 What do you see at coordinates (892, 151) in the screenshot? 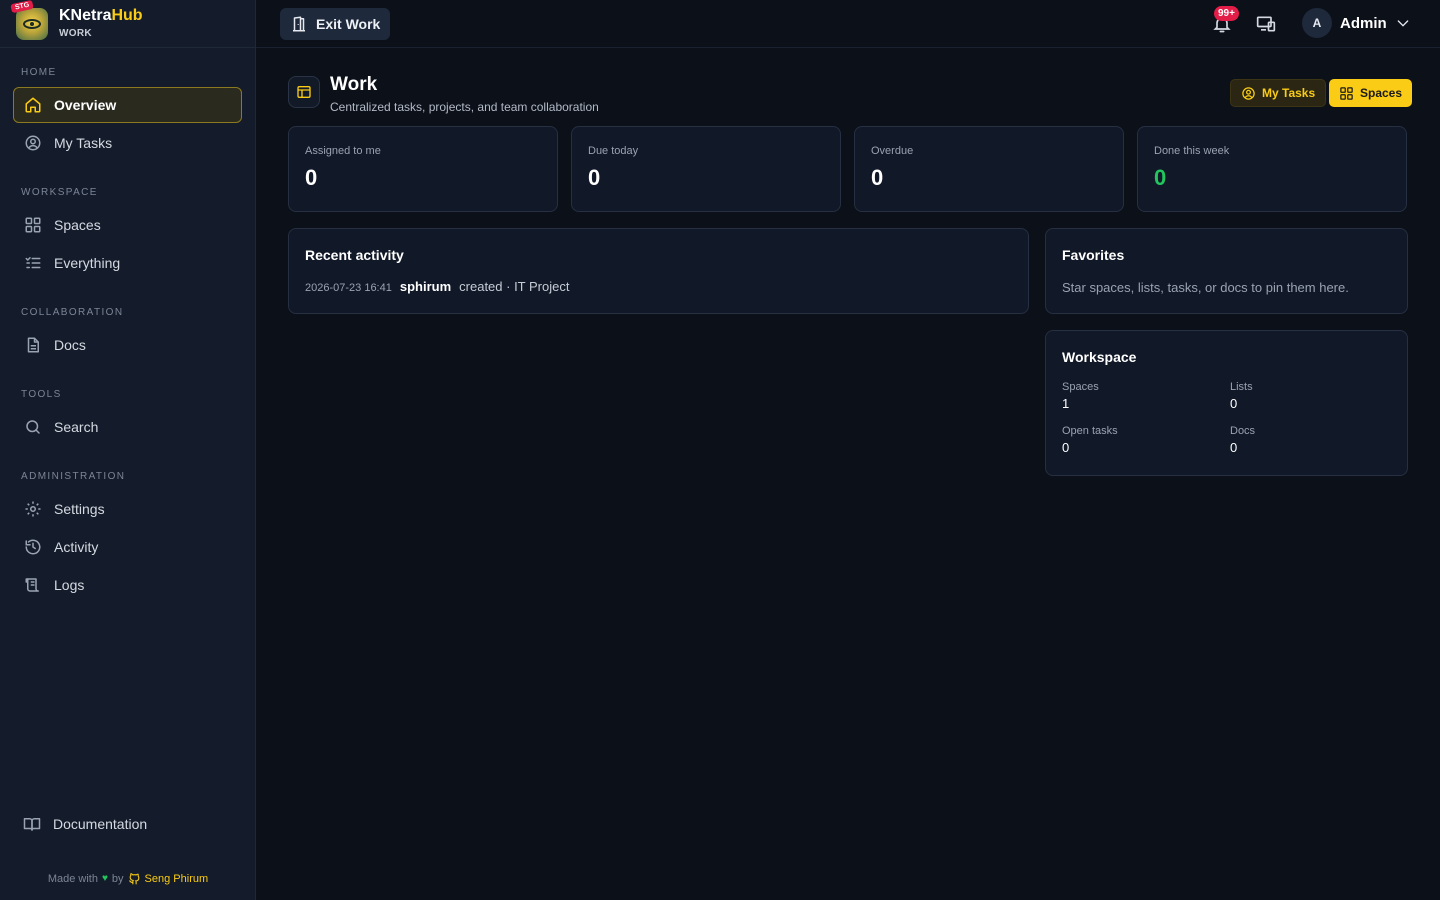
I see `stat-label: Overdue` at bounding box center [892, 151].